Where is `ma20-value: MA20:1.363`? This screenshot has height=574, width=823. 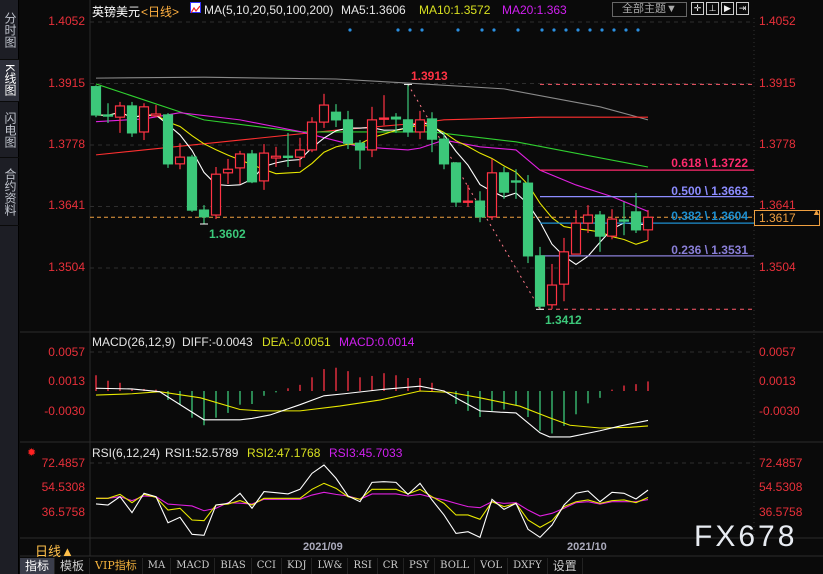
ma20-value: MA20:1.363 is located at coordinates (534, 10).